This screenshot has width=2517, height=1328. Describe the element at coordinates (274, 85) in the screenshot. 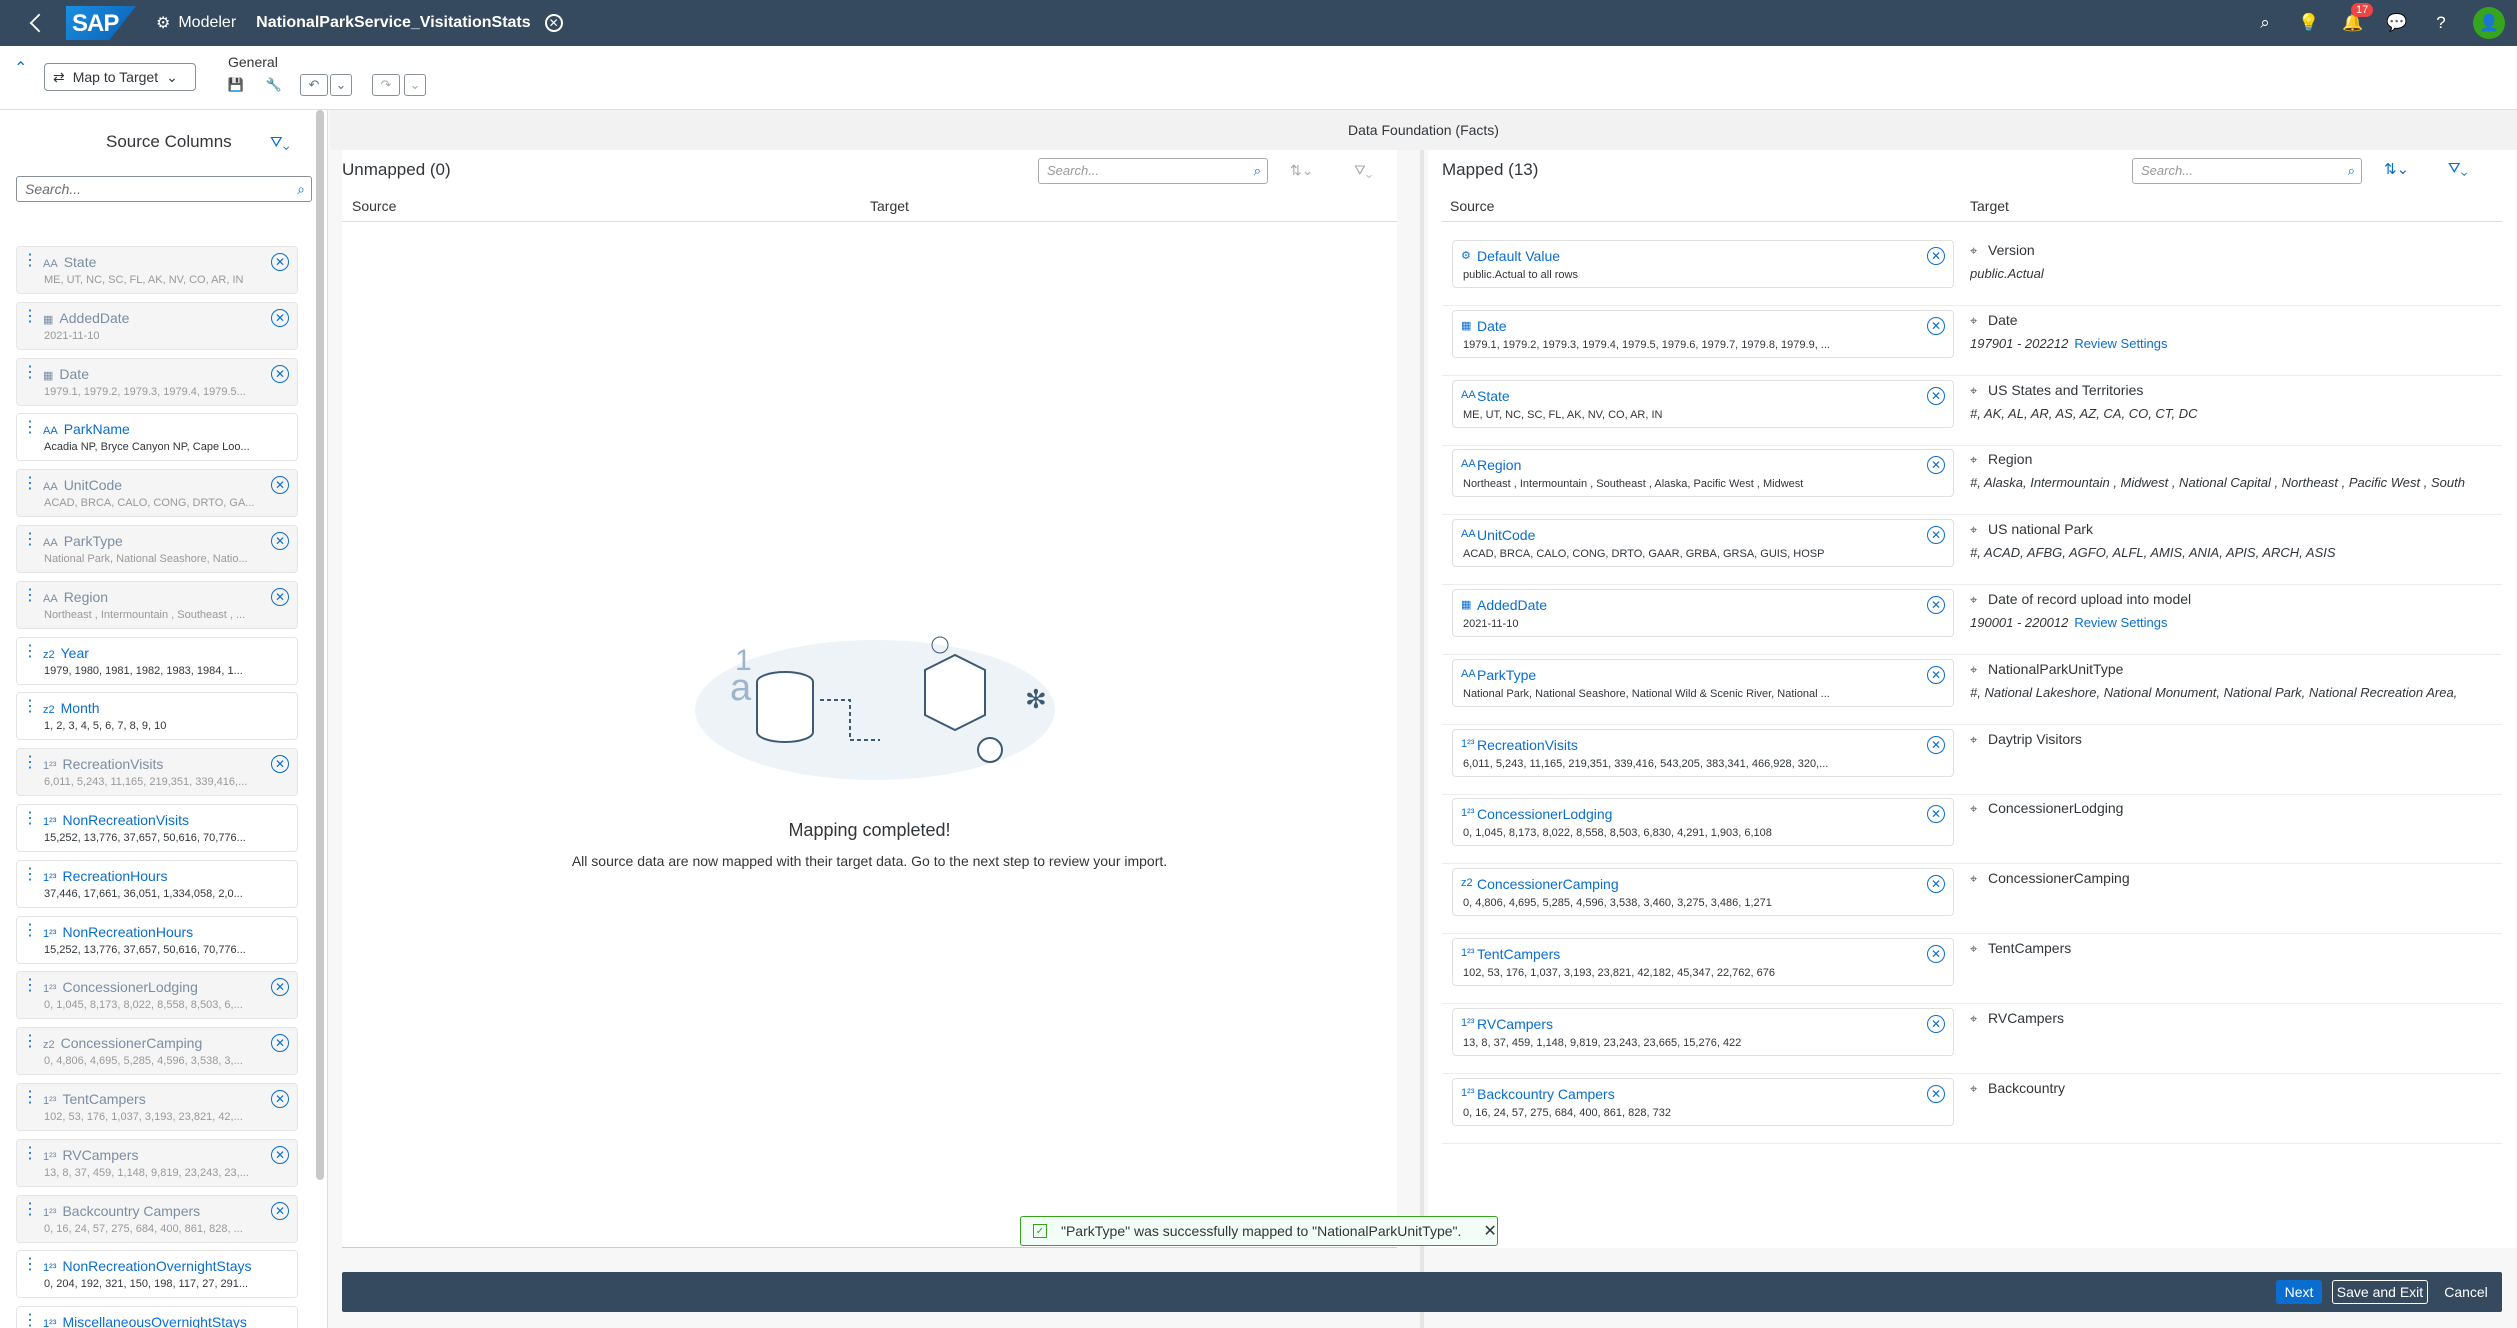

I see `wrench-icon: 🔧` at that location.